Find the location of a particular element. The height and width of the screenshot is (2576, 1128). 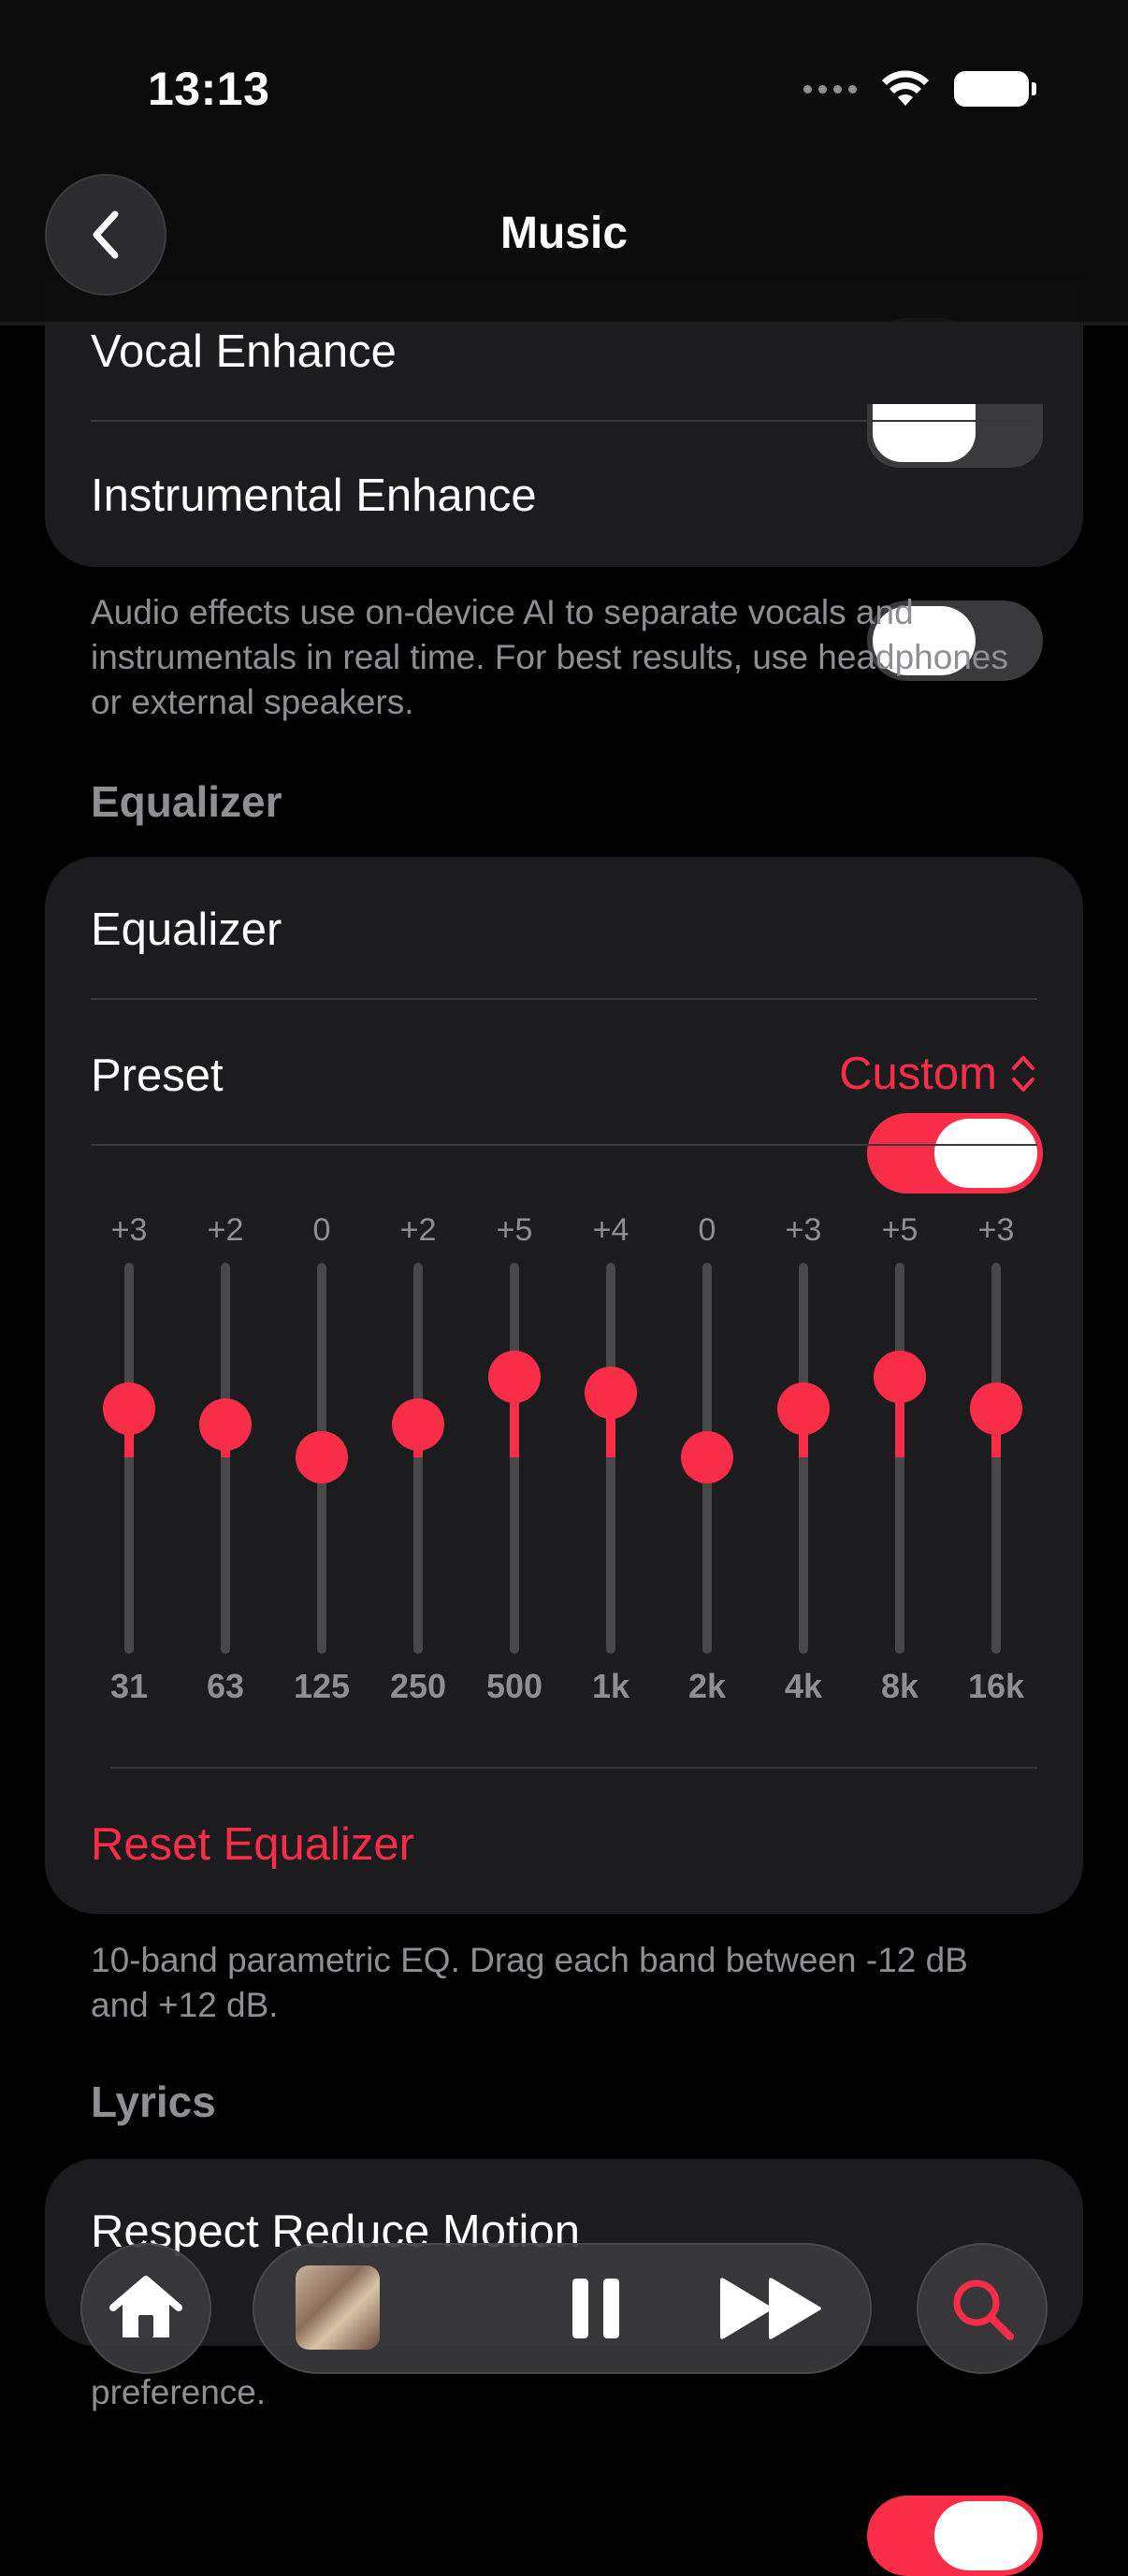

vocal-enhance-label-visible: Vocal Enhance is located at coordinates (244, 351).